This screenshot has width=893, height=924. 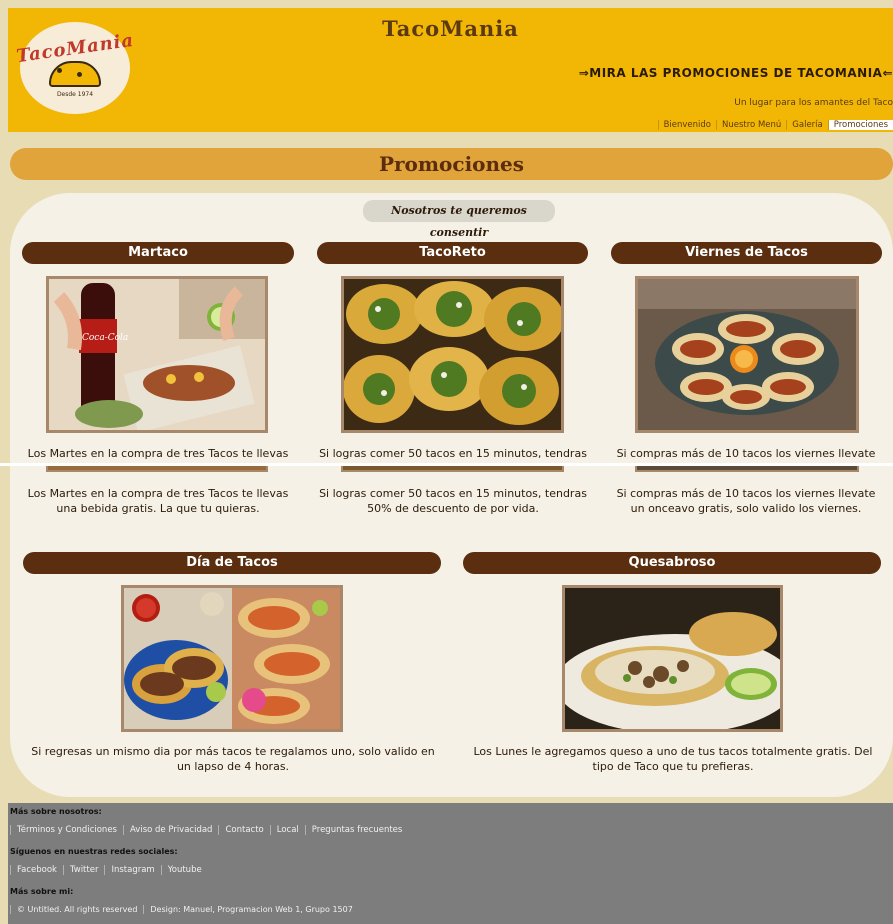 What do you see at coordinates (860, 125) in the screenshot?
I see `nav-item-promociones: Promociones` at bounding box center [860, 125].